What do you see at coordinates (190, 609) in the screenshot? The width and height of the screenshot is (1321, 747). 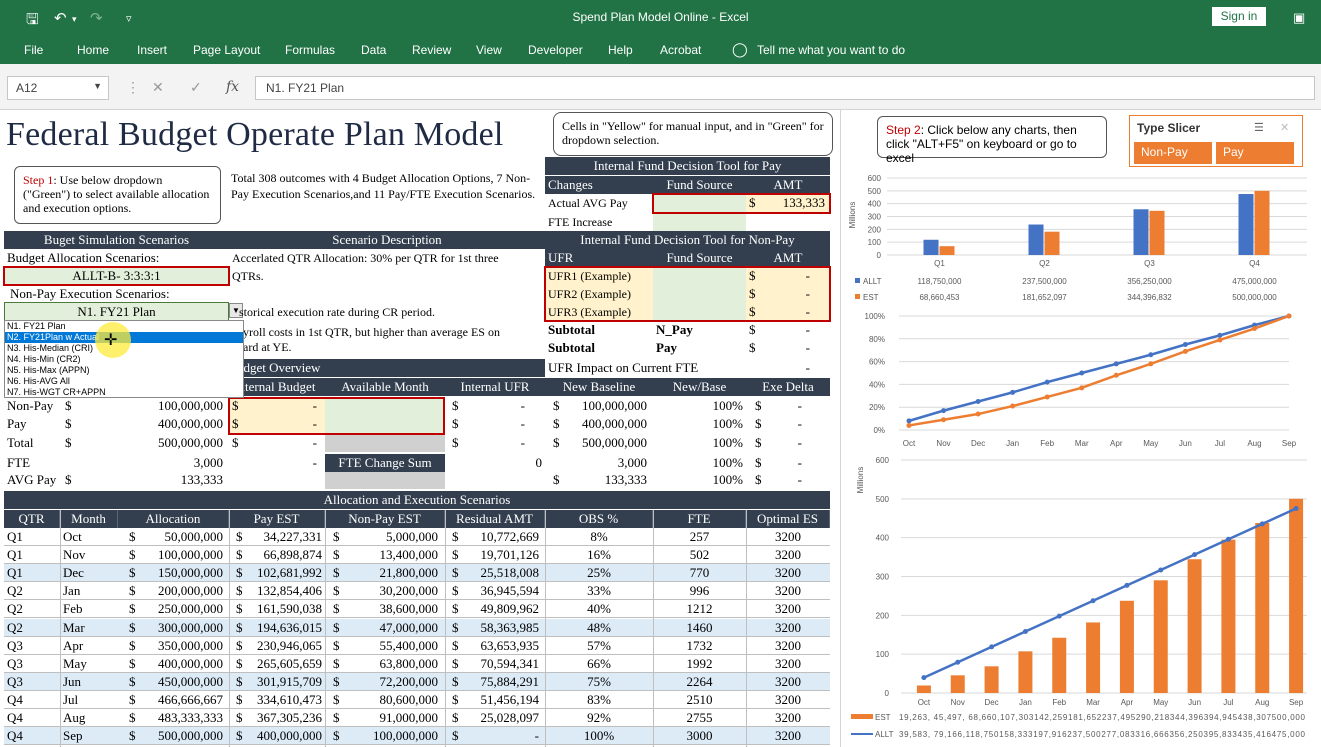 I see `allocation-cell: 250,000,000` at bounding box center [190, 609].